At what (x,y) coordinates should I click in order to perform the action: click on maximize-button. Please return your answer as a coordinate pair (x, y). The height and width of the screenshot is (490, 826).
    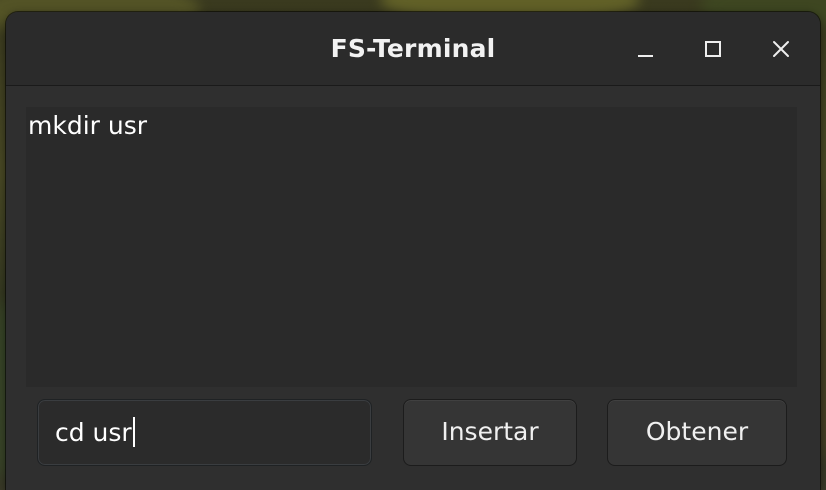
    Looking at the image, I should click on (713, 49).